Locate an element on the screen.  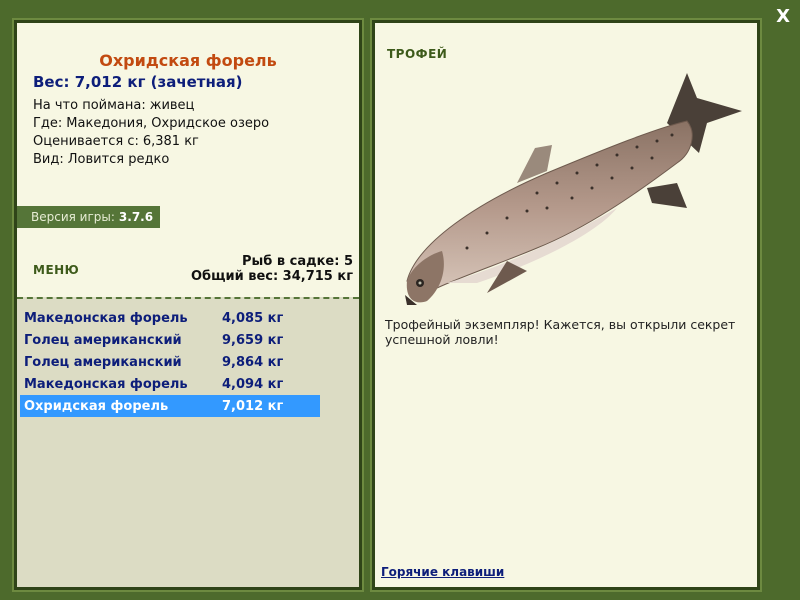
info-bait: На что поймана: живец is located at coordinates (151, 106).